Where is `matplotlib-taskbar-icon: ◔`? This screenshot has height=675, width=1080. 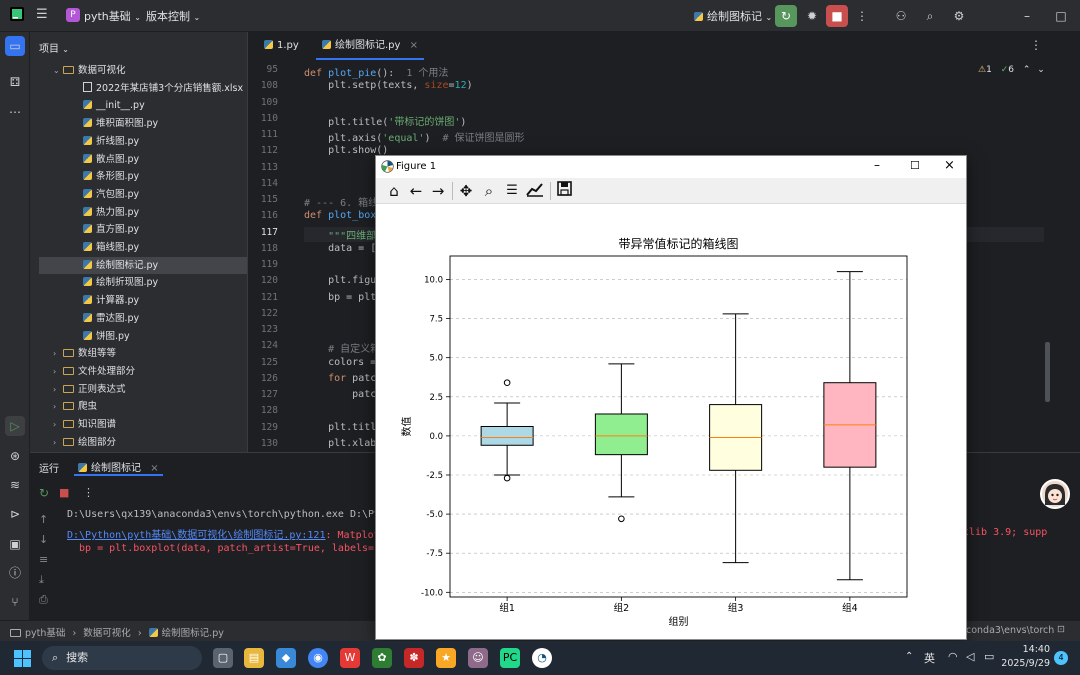
matplotlib-taskbar-icon: ◔ is located at coordinates (542, 658).